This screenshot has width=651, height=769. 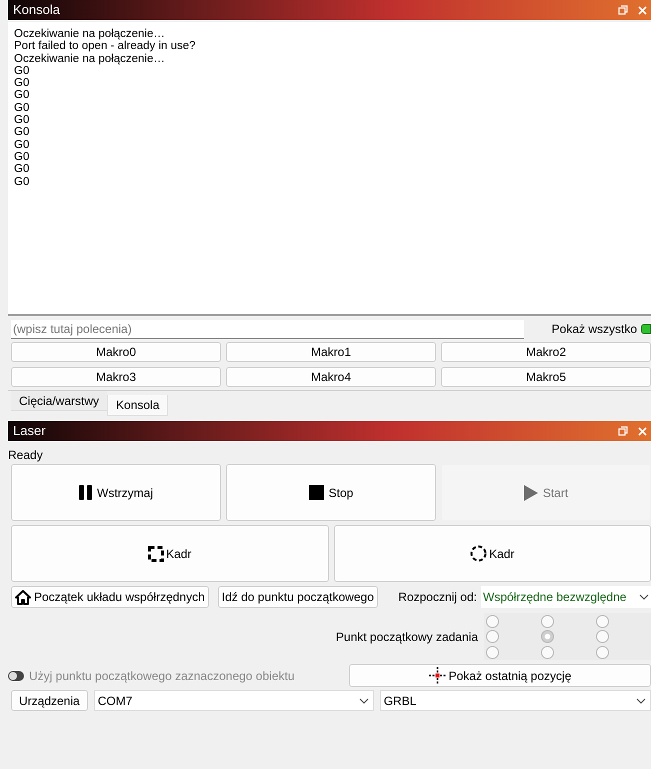 What do you see at coordinates (316, 492) in the screenshot?
I see `stop-icon` at bounding box center [316, 492].